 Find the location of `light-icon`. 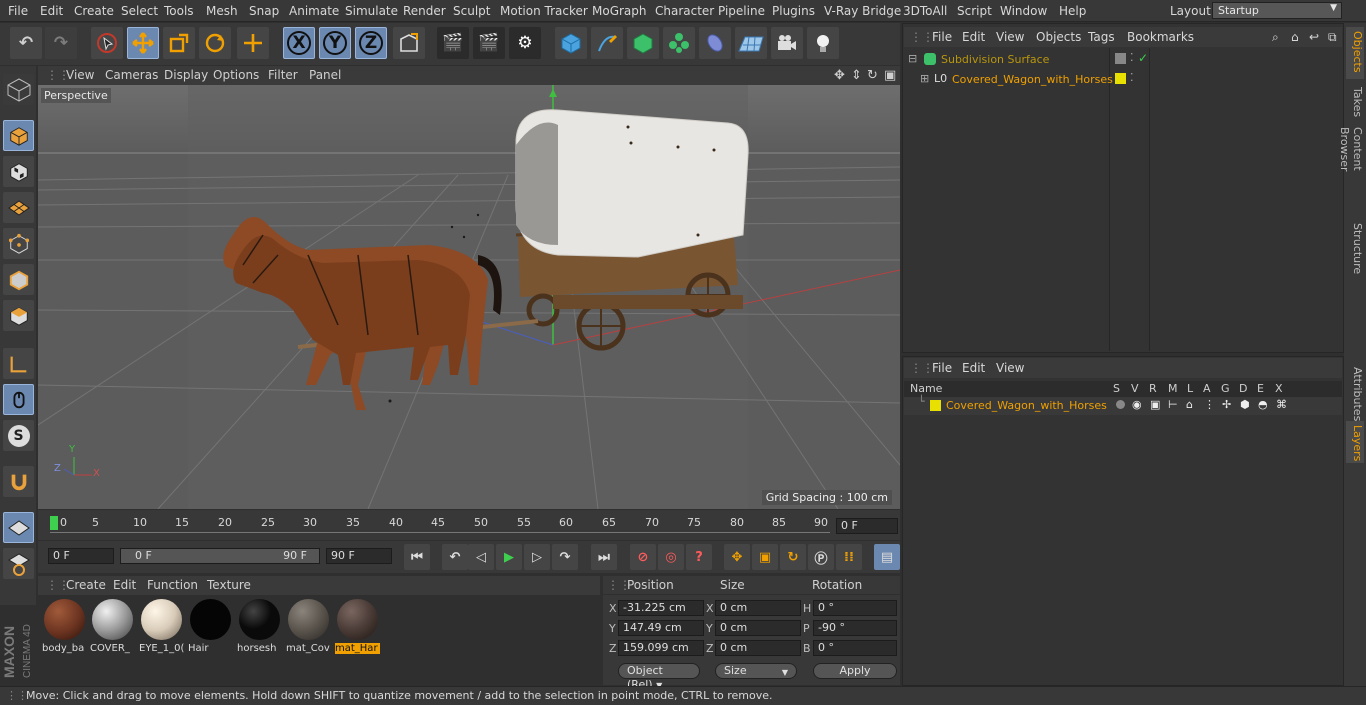

light-icon is located at coordinates (823, 43).